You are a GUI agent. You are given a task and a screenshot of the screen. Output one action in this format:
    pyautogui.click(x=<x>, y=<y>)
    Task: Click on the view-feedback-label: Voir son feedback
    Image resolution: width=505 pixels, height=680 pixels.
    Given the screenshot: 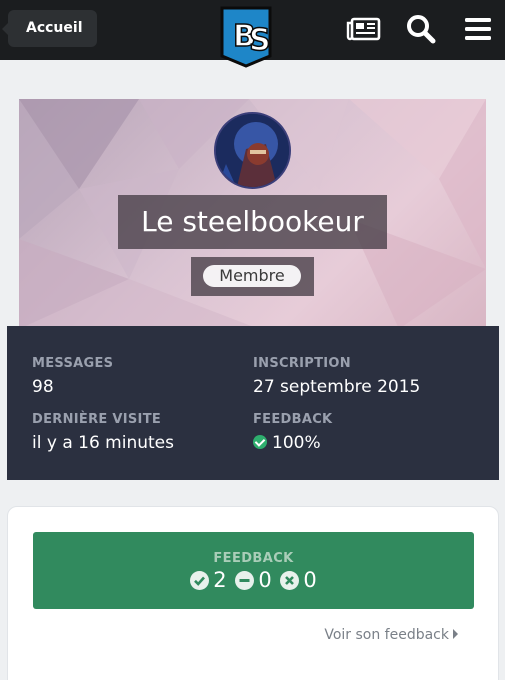 What is the action you would take?
    pyautogui.click(x=386, y=635)
    